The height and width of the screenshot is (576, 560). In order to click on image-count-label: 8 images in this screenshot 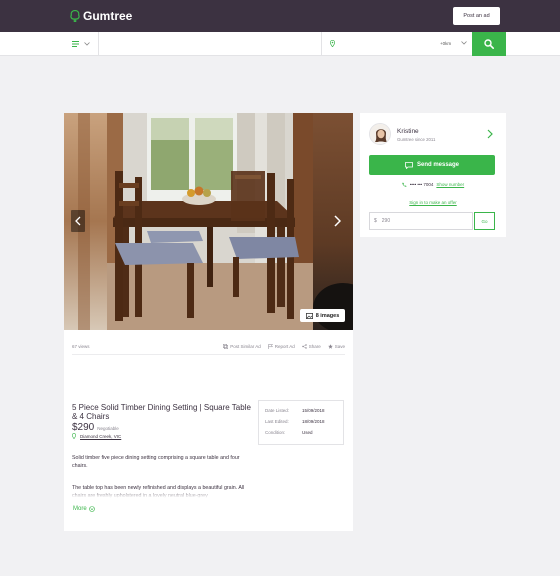, I will do `click(327, 315)`.